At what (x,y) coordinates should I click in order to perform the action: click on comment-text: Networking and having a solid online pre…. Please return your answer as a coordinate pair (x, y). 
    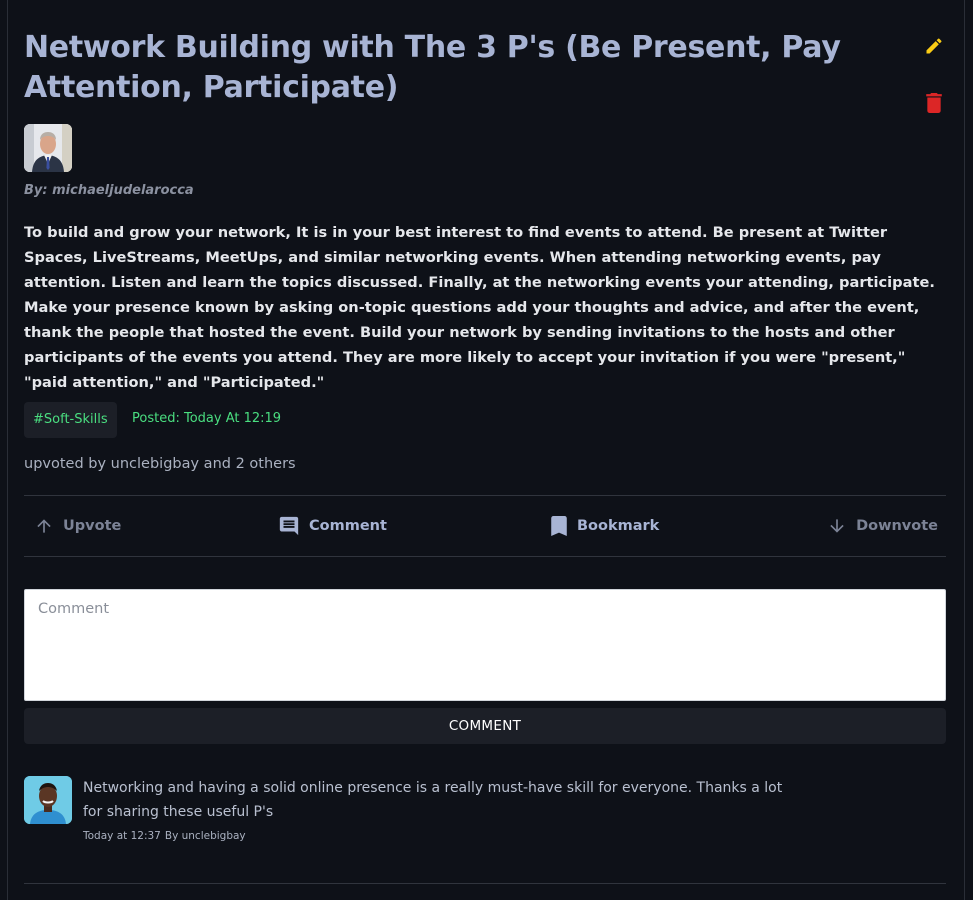
    Looking at the image, I should click on (433, 800).